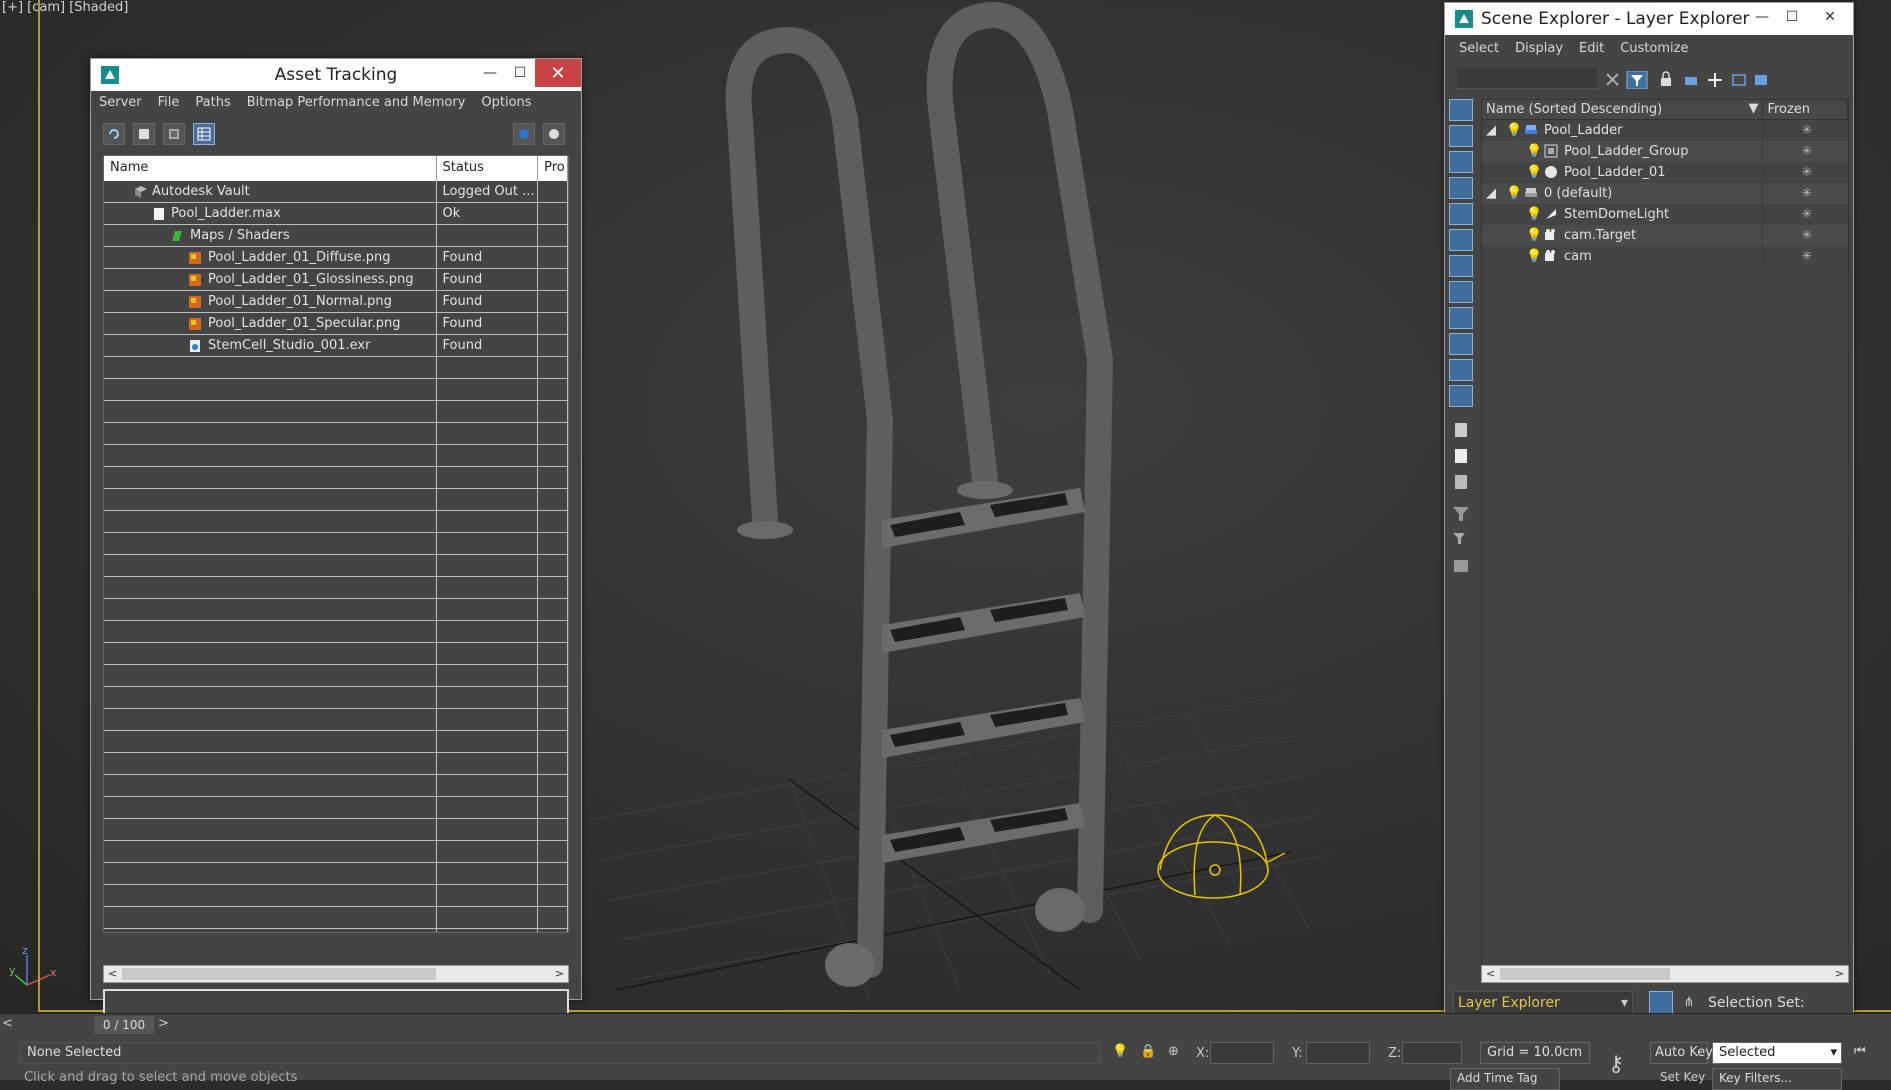  Describe the element at coordinates (1715, 80) in the screenshot. I see `add-layer-icon` at that location.